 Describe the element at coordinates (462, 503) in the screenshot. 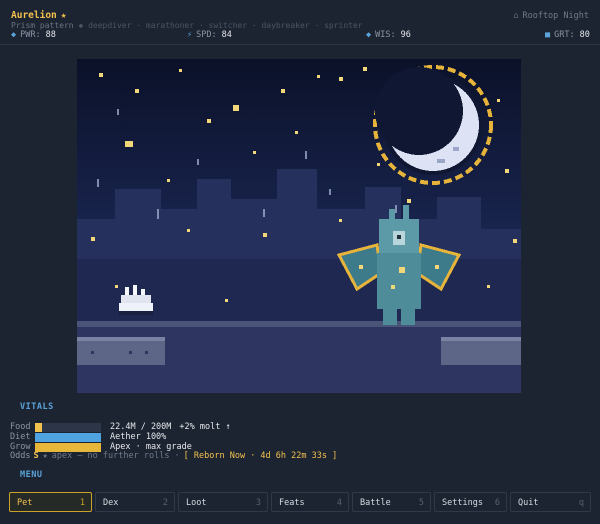

I see `menu-label: Settings` at that location.